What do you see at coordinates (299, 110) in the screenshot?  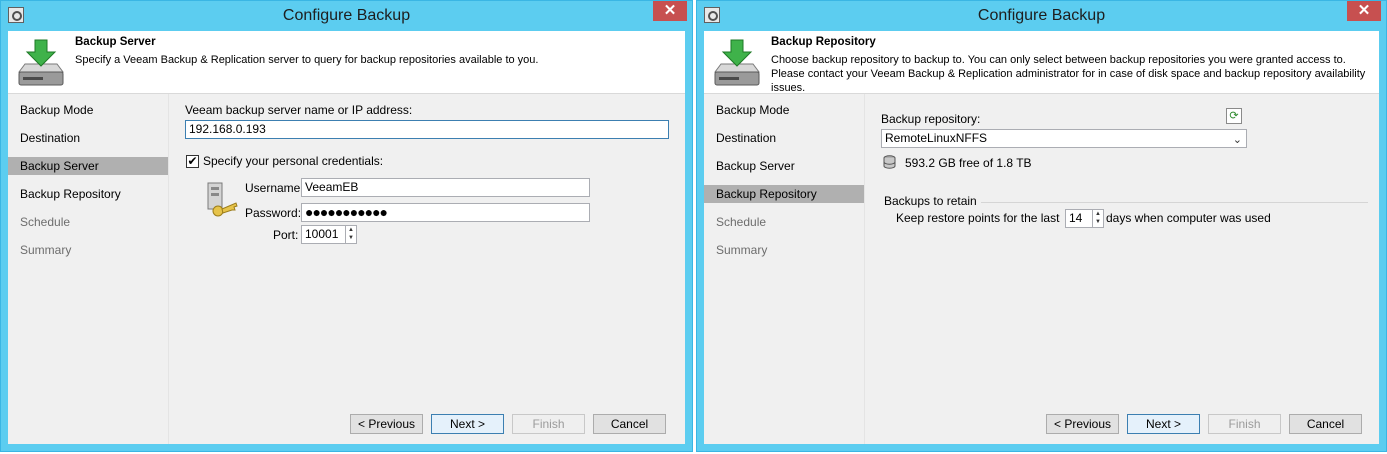 I see `server-label: Veeam backup server name or IP address:` at bounding box center [299, 110].